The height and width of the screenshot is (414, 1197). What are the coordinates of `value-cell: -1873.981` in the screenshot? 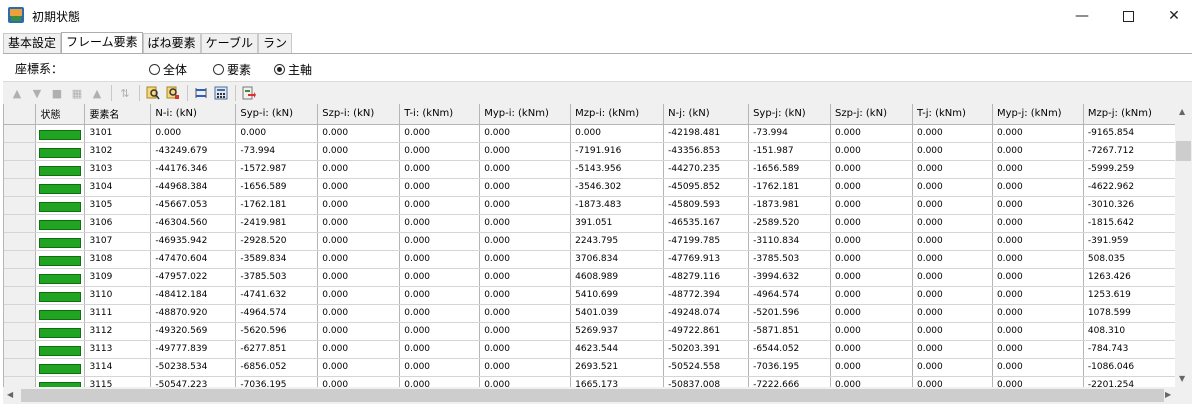 It's located at (790, 205).